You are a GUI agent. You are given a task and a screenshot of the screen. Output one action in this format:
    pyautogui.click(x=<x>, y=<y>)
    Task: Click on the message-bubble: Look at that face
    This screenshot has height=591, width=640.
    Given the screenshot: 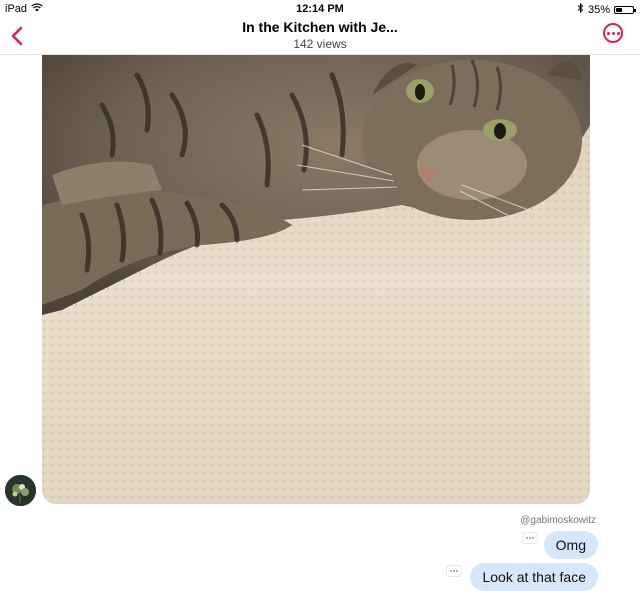 What is the action you would take?
    pyautogui.click(x=534, y=577)
    